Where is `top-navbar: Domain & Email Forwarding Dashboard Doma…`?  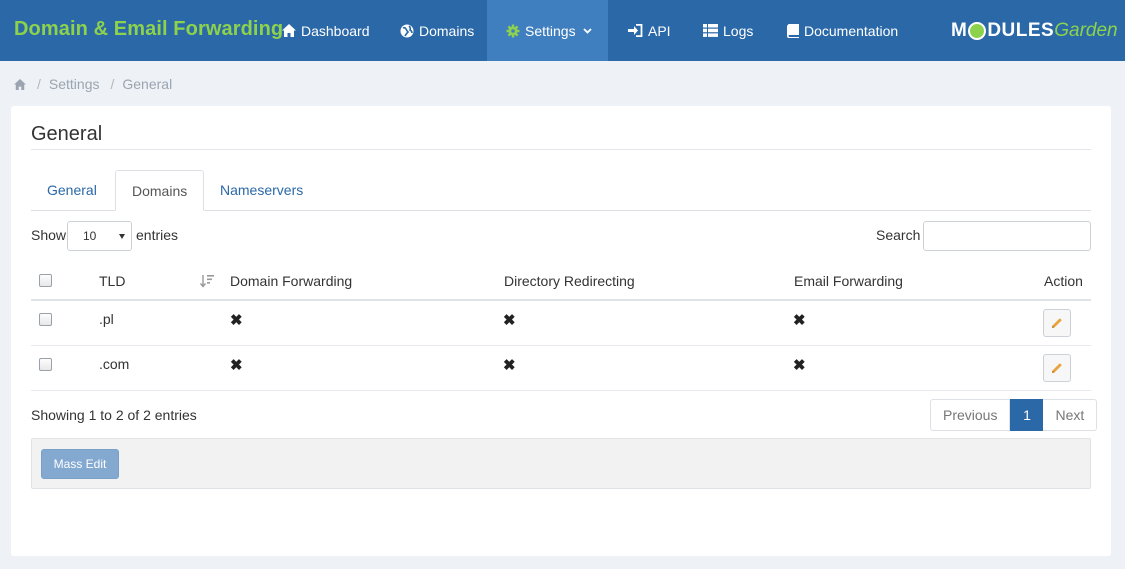 top-navbar: Domain & Email Forwarding Dashboard Doma… is located at coordinates (562, 30).